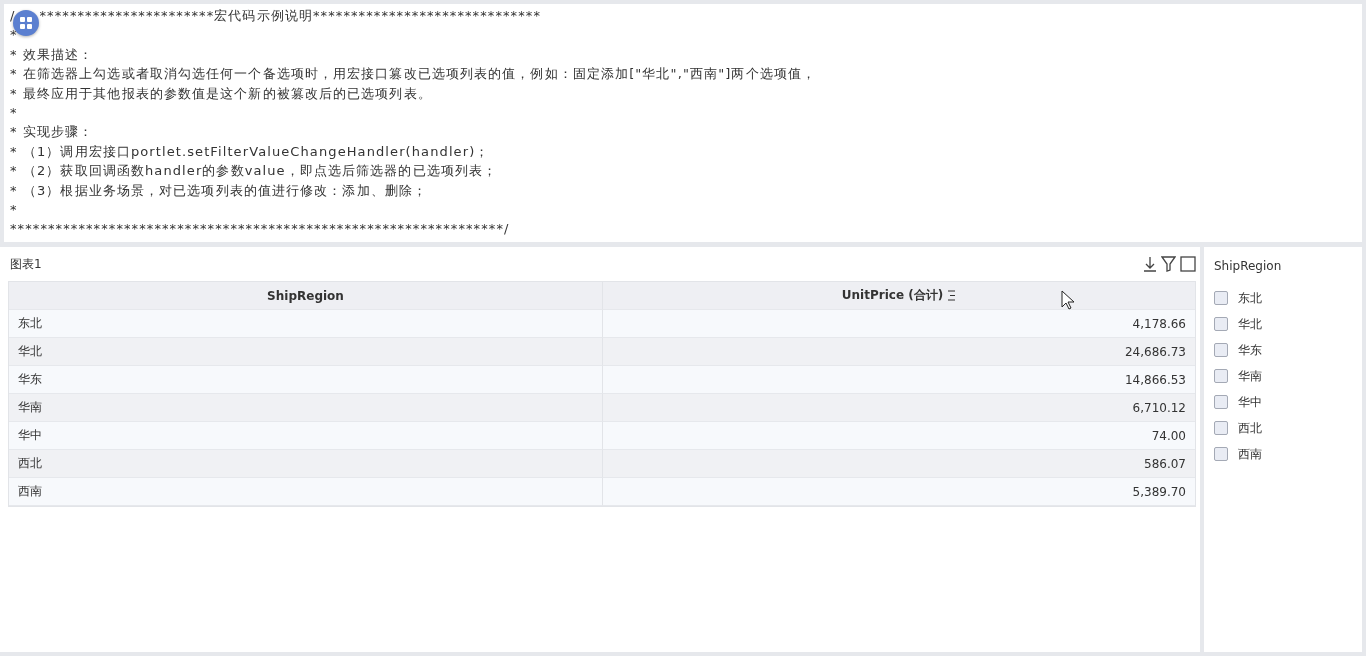 This screenshot has width=1366, height=656. What do you see at coordinates (1168, 264) in the screenshot?
I see `filter-icon` at bounding box center [1168, 264].